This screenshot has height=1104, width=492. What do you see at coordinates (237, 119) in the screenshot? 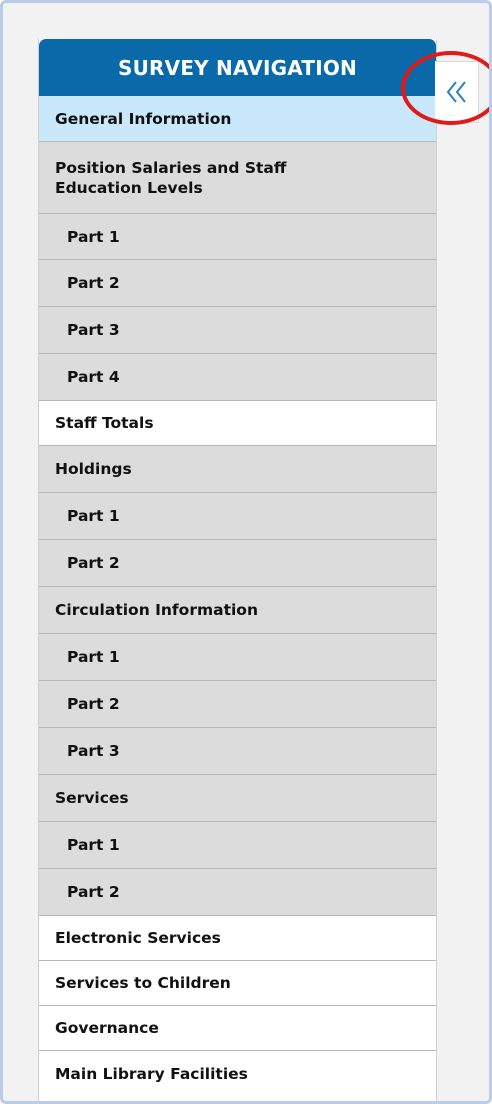
I see `nav-item-general-information: General Information` at bounding box center [237, 119].